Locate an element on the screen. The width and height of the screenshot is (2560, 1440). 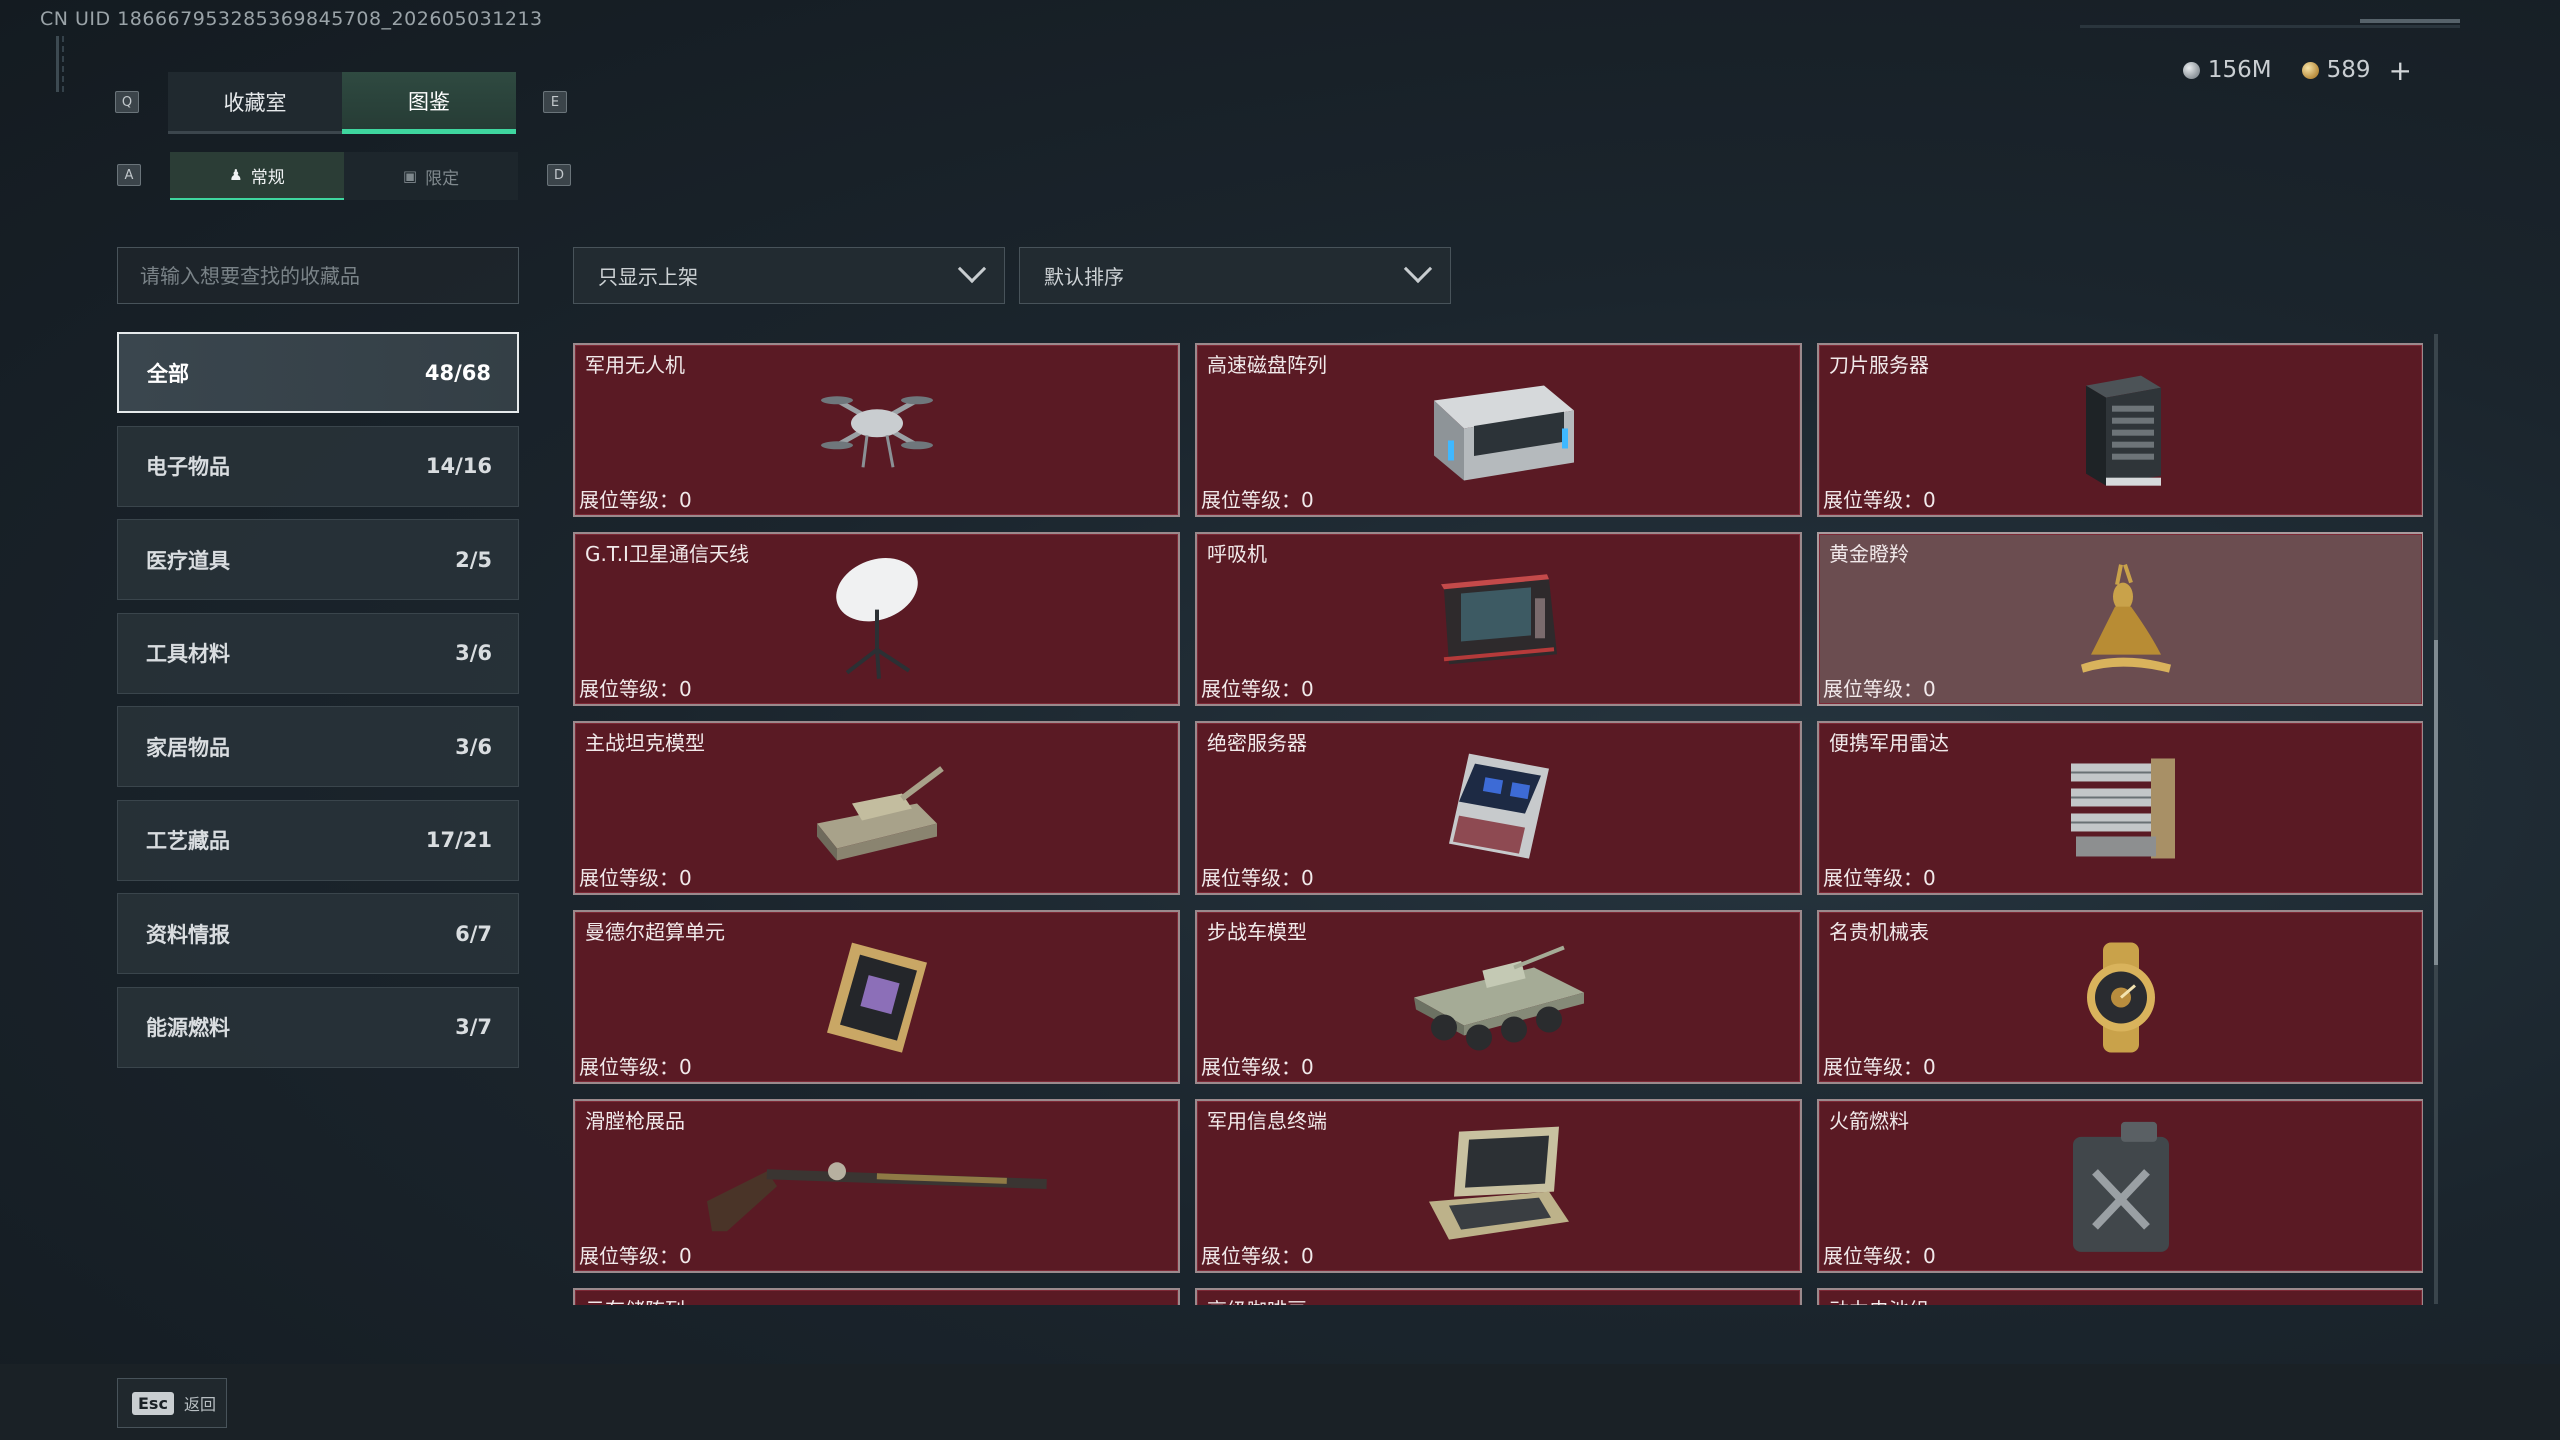
item-name: 高速磁盘阵列 is located at coordinates (1267, 365).